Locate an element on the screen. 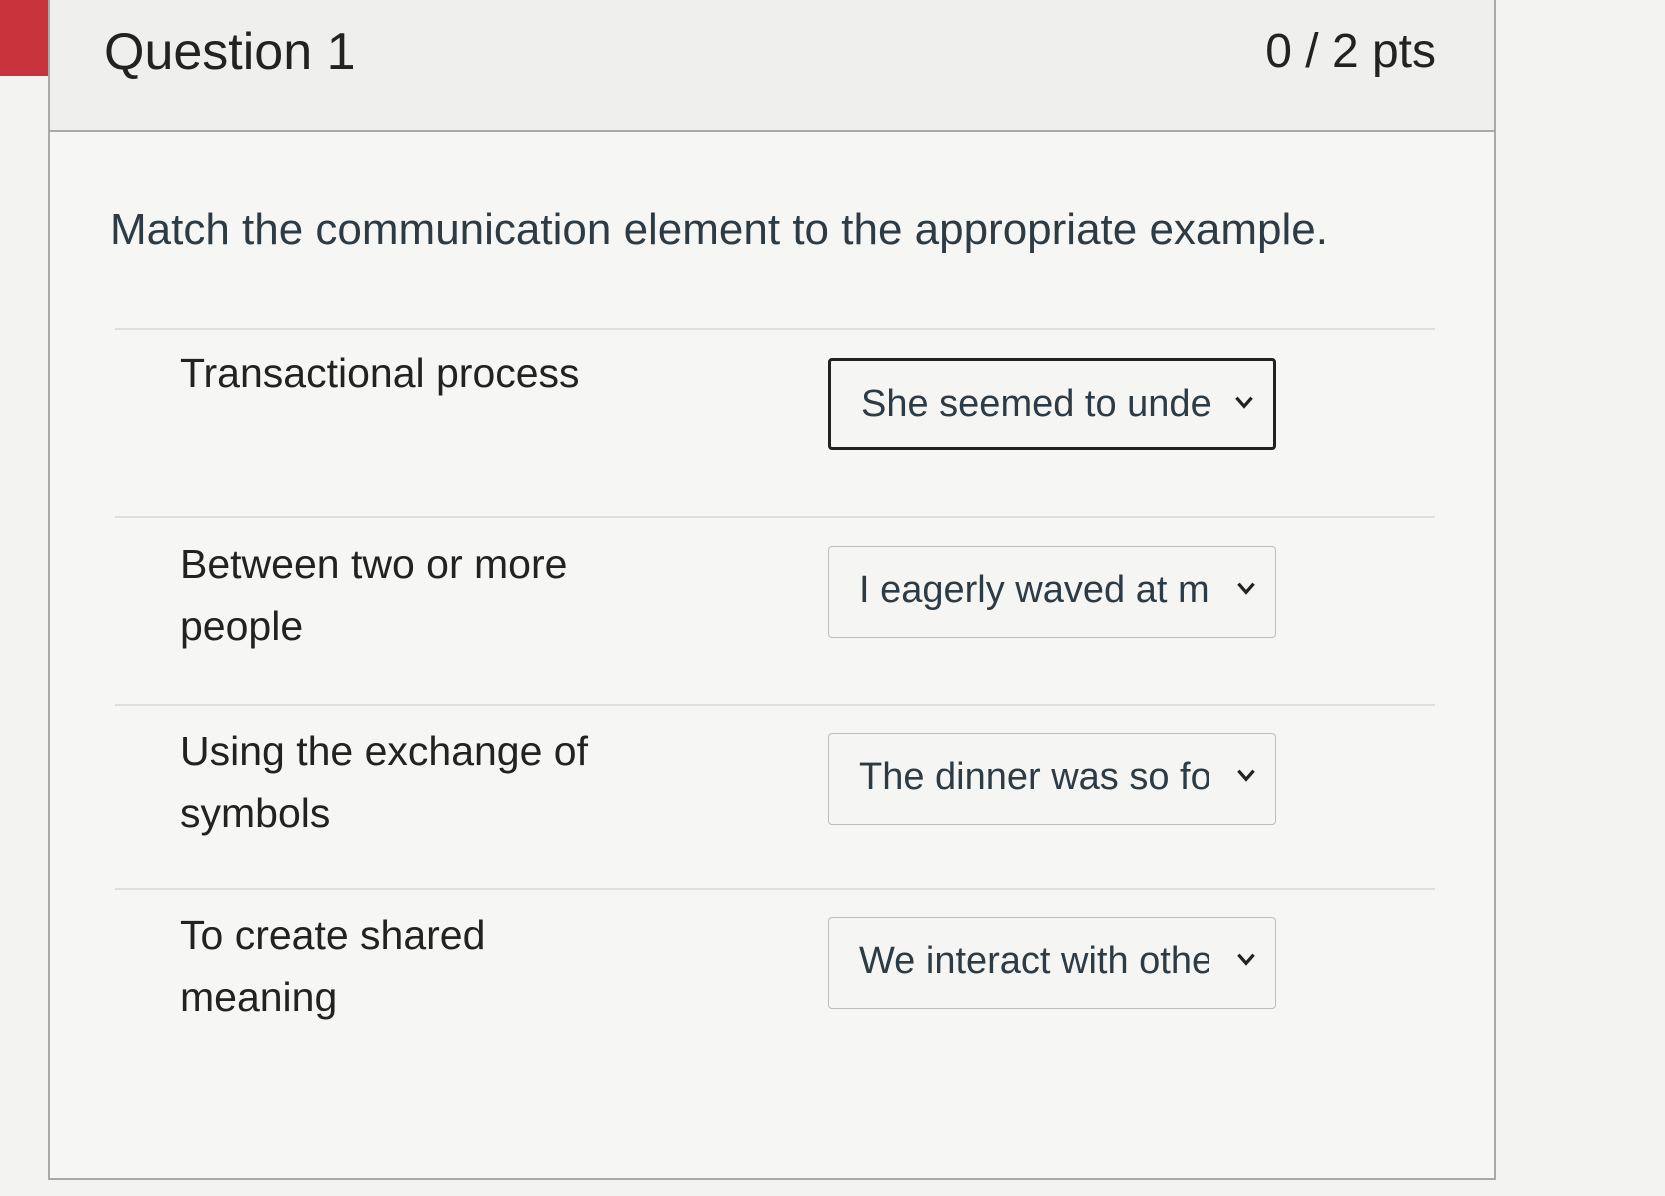 This screenshot has height=1196, width=1665. select-value: I eagerly waved at my is located at coordinates (1034, 590).